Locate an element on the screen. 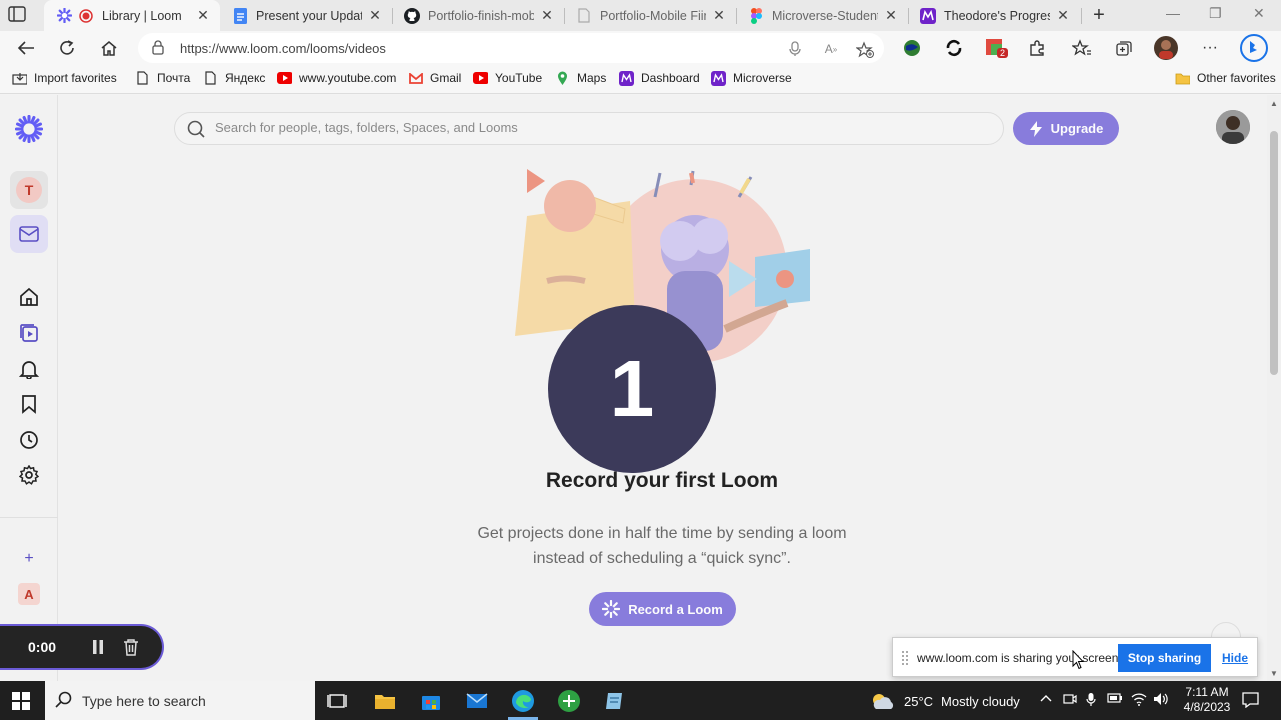 The height and width of the screenshot is (720, 1281). countdown-circle: 1 is located at coordinates (632, 389).